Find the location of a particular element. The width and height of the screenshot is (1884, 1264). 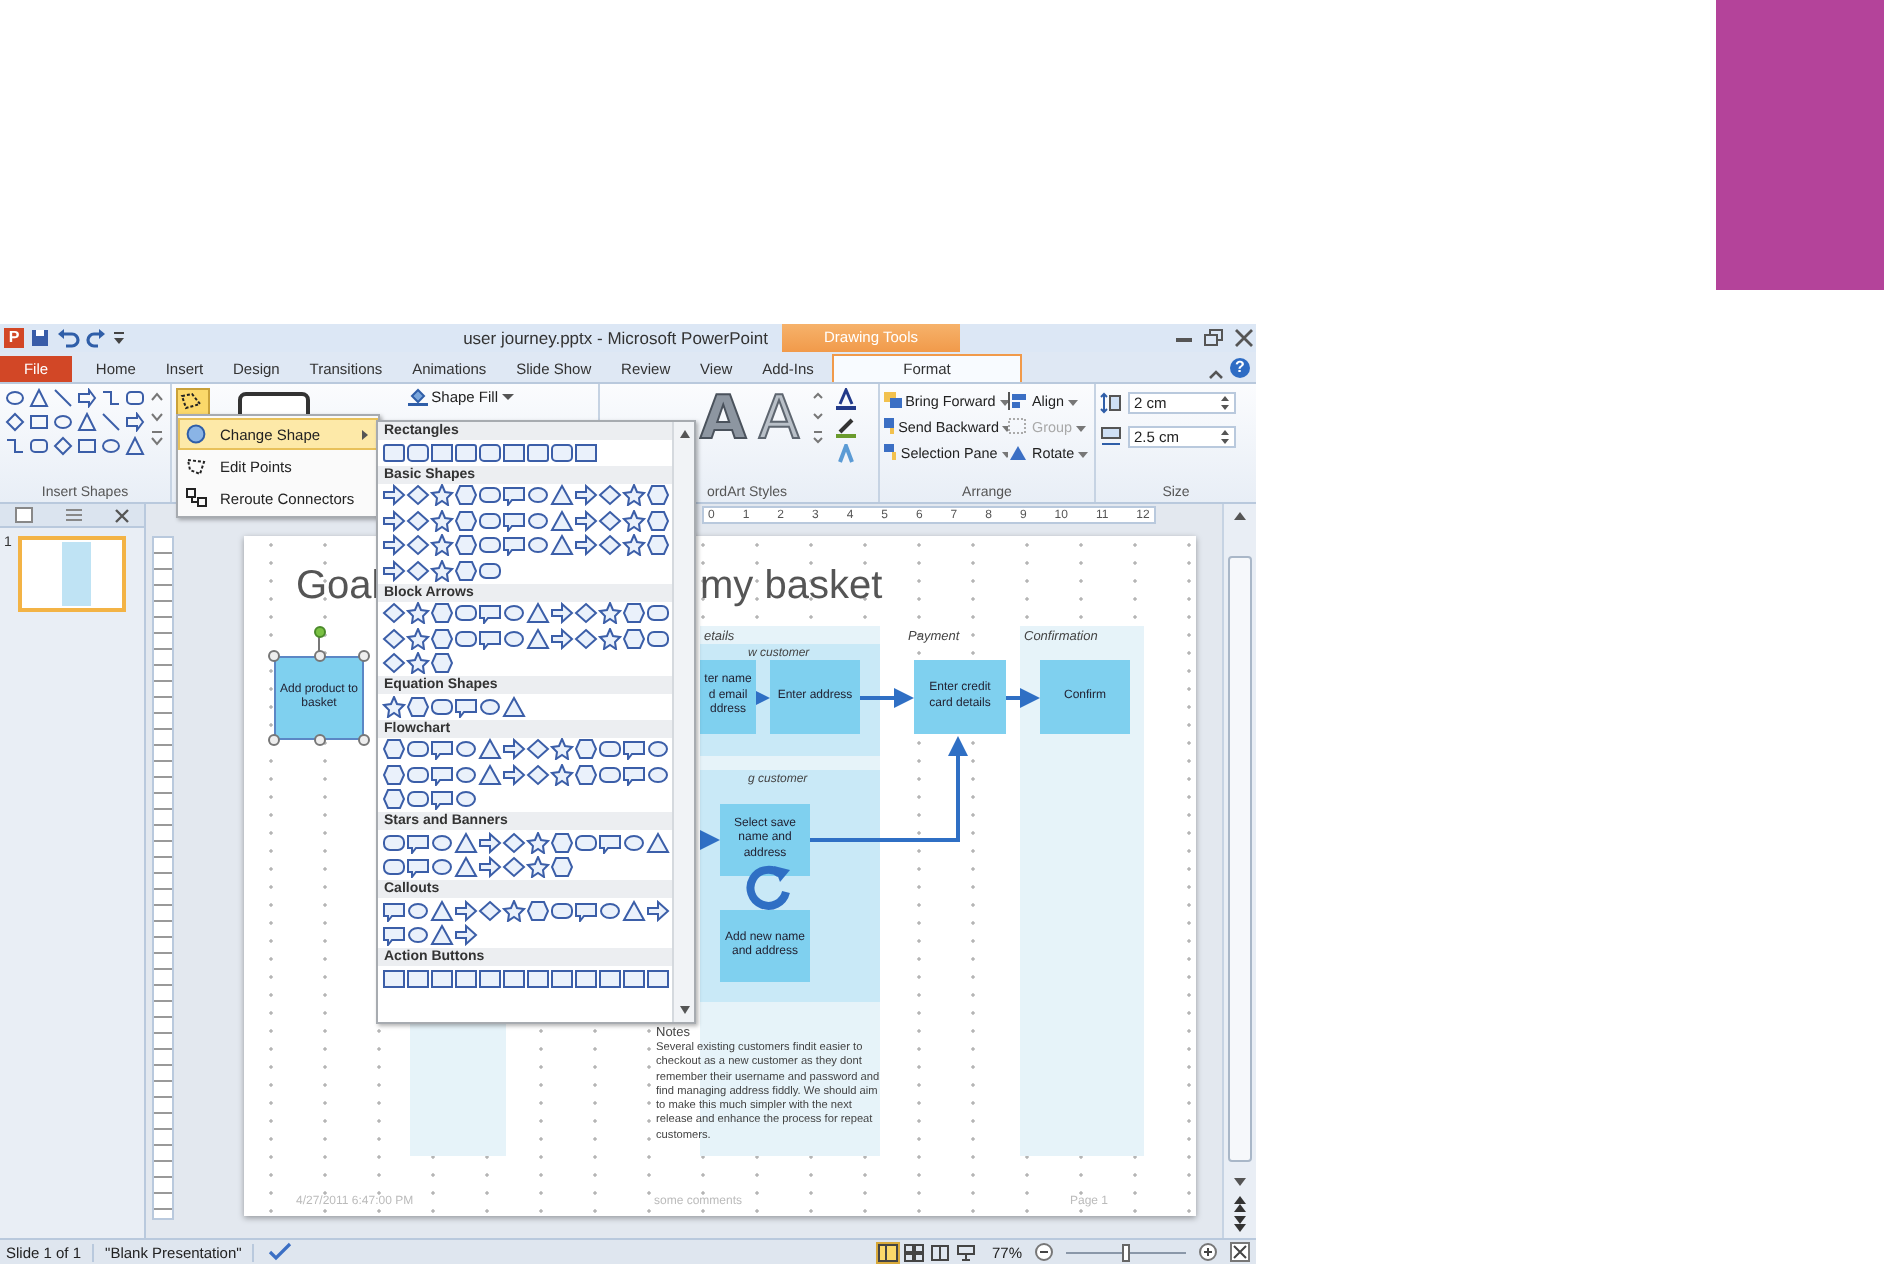

window-title: user journey.pptx - Microsoft PowerPoint is located at coordinates (615, 338).